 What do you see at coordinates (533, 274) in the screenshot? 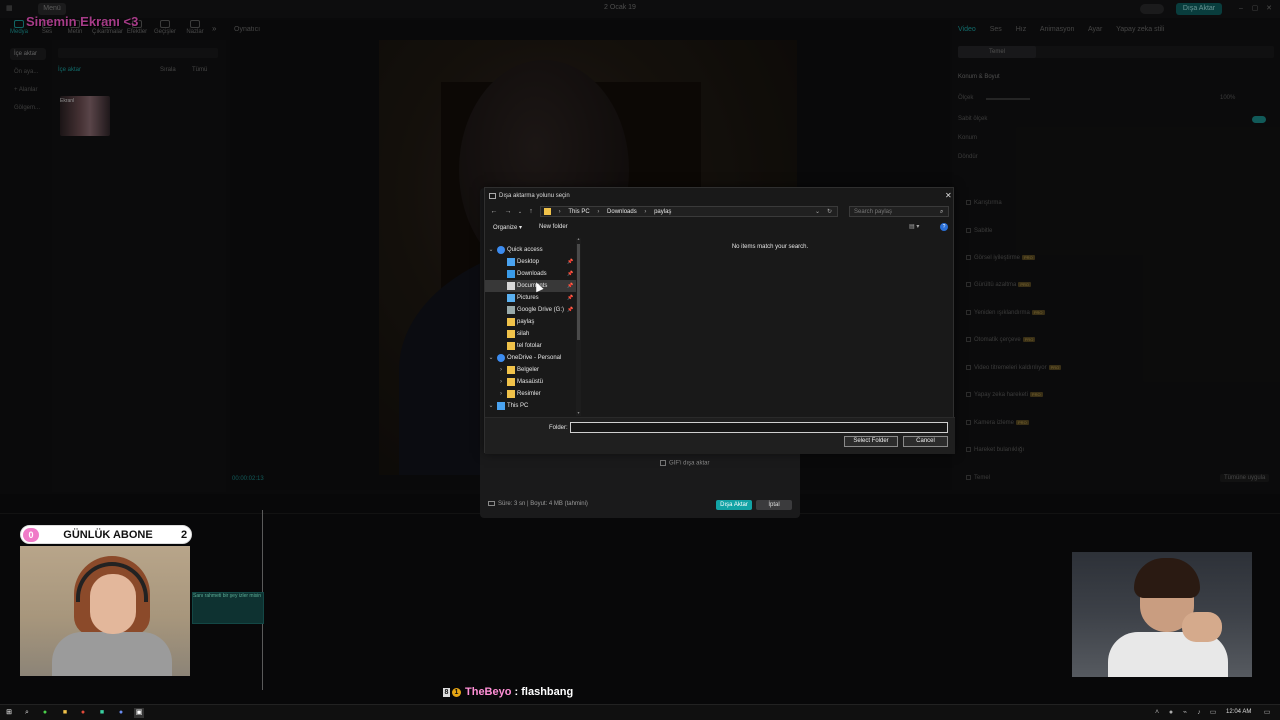
I see `nav-item: Downloads 📌` at bounding box center [533, 274].